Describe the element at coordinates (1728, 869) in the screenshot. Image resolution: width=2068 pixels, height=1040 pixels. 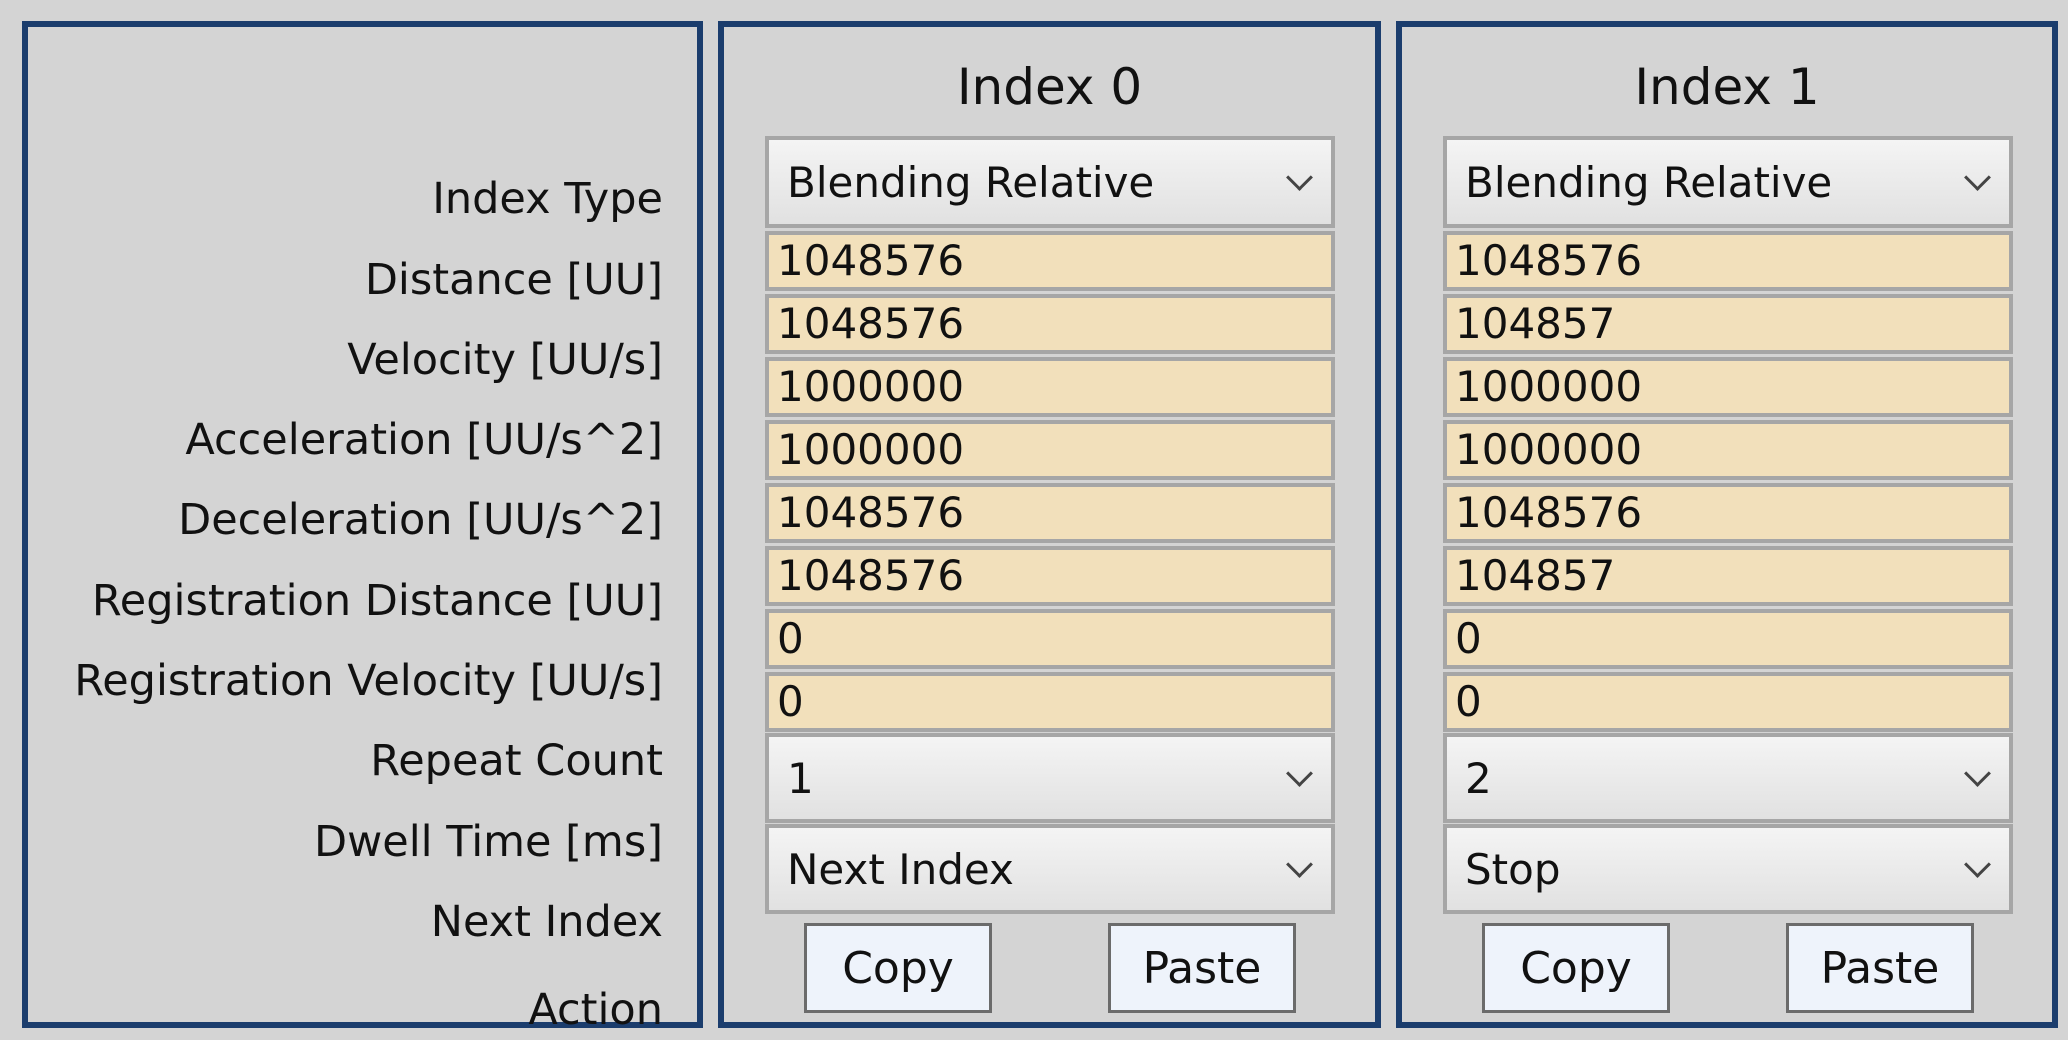
I see `index-1-action-select: Stop` at that location.